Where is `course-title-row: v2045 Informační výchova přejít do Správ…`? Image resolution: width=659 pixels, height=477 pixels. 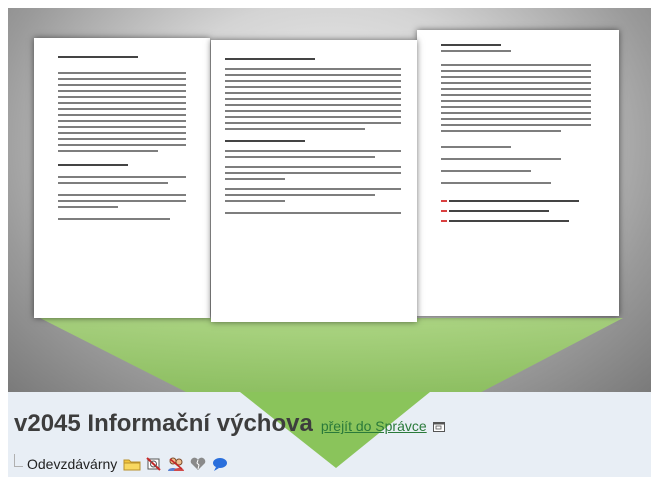
course-title-row: v2045 Informační výchova přejít do Správ… is located at coordinates (229, 425).